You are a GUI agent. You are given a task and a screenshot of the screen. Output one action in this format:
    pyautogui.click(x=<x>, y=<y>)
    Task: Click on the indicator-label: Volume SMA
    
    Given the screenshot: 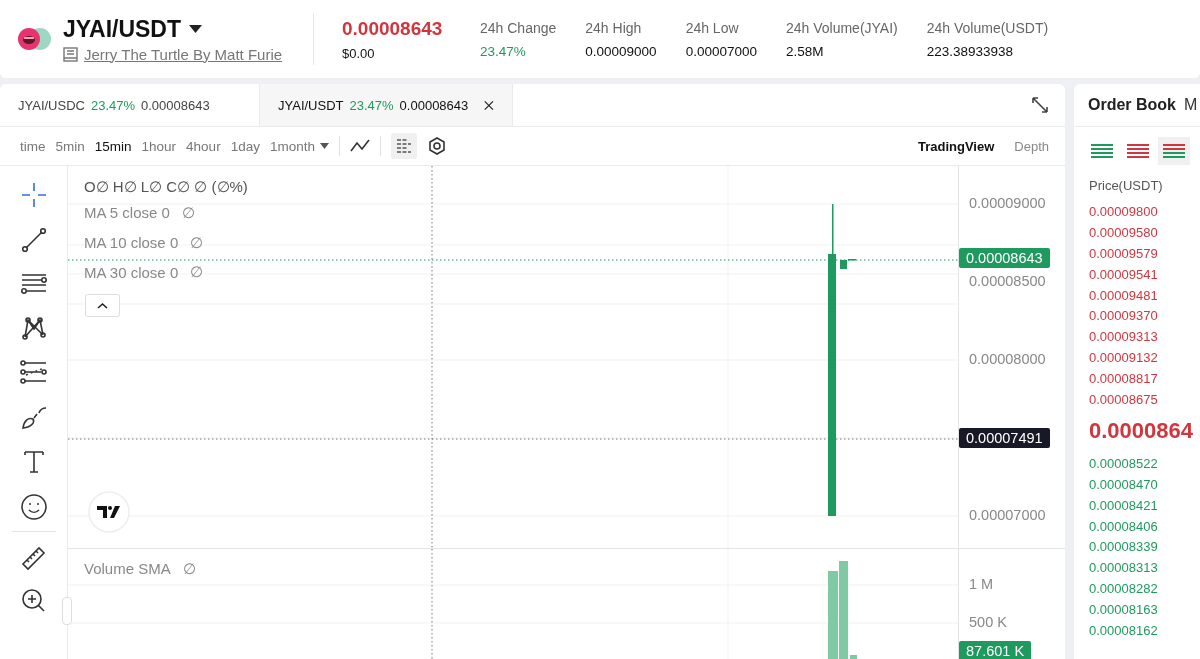 What is the action you would take?
    pyautogui.click(x=127, y=569)
    